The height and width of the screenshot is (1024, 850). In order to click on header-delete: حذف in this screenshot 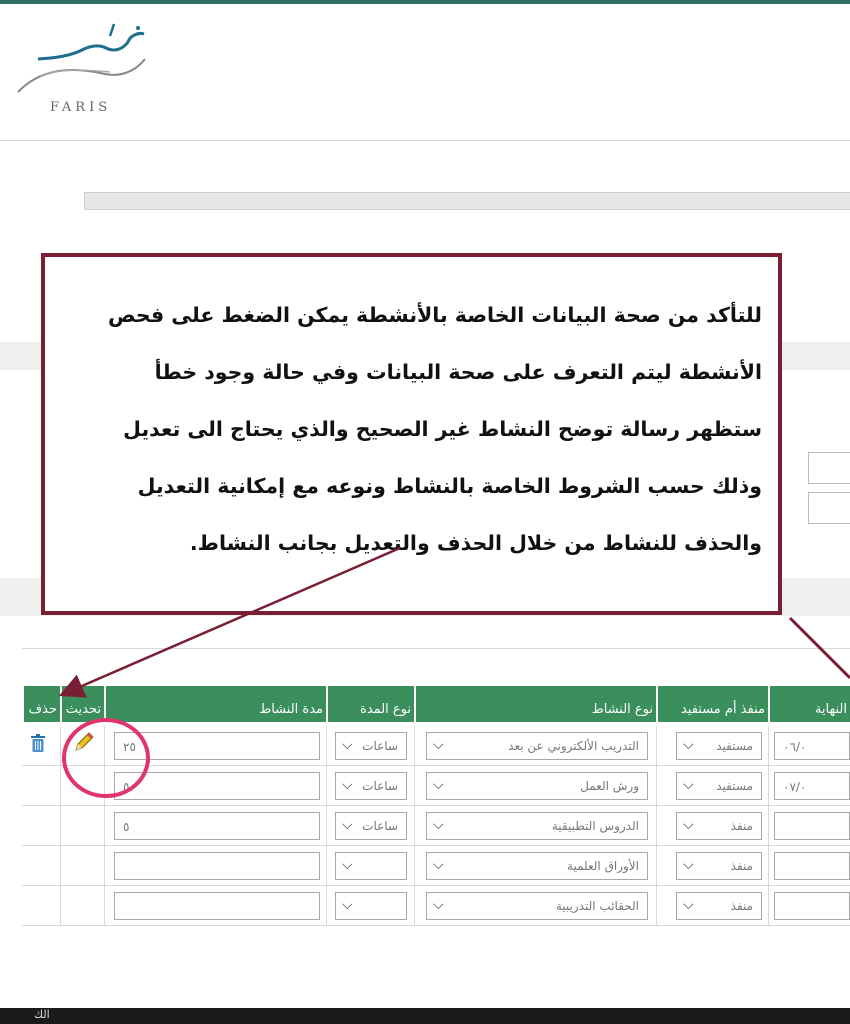, I will do `click(41, 704)`.